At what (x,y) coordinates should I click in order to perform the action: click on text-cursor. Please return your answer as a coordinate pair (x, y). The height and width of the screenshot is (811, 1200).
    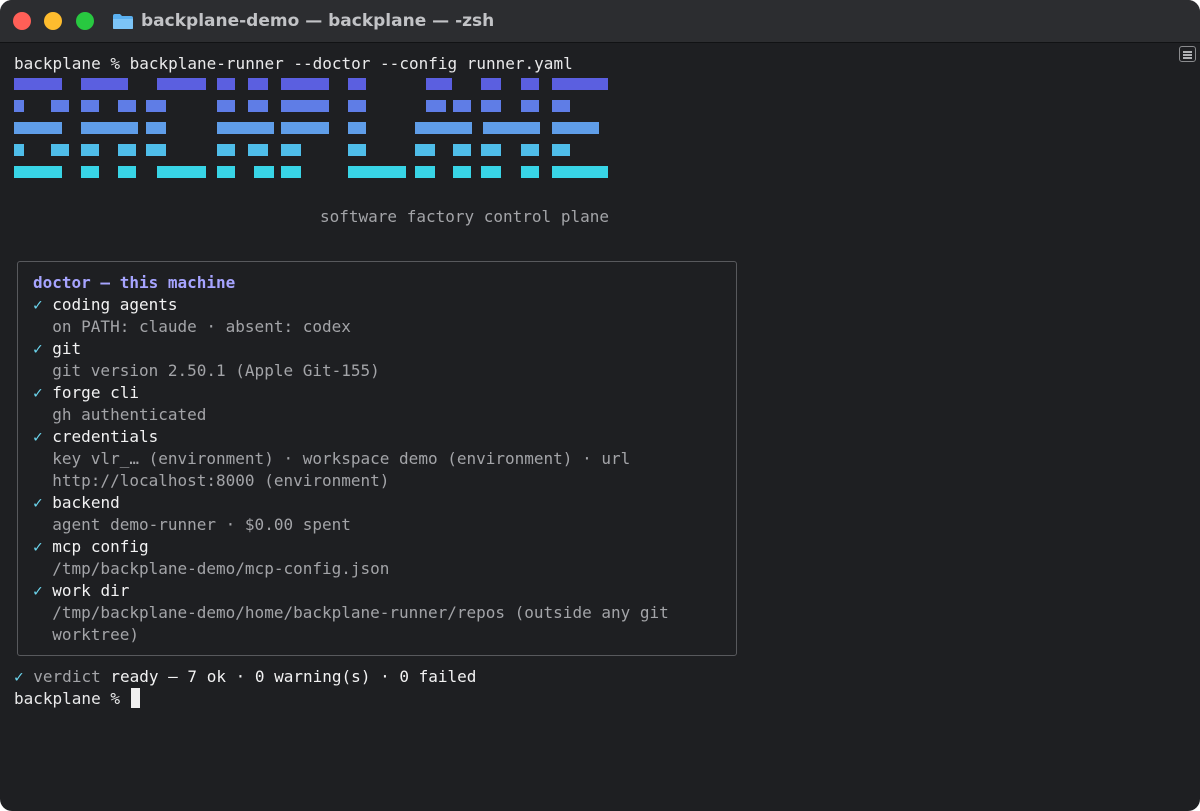
    Looking at the image, I should click on (135, 698).